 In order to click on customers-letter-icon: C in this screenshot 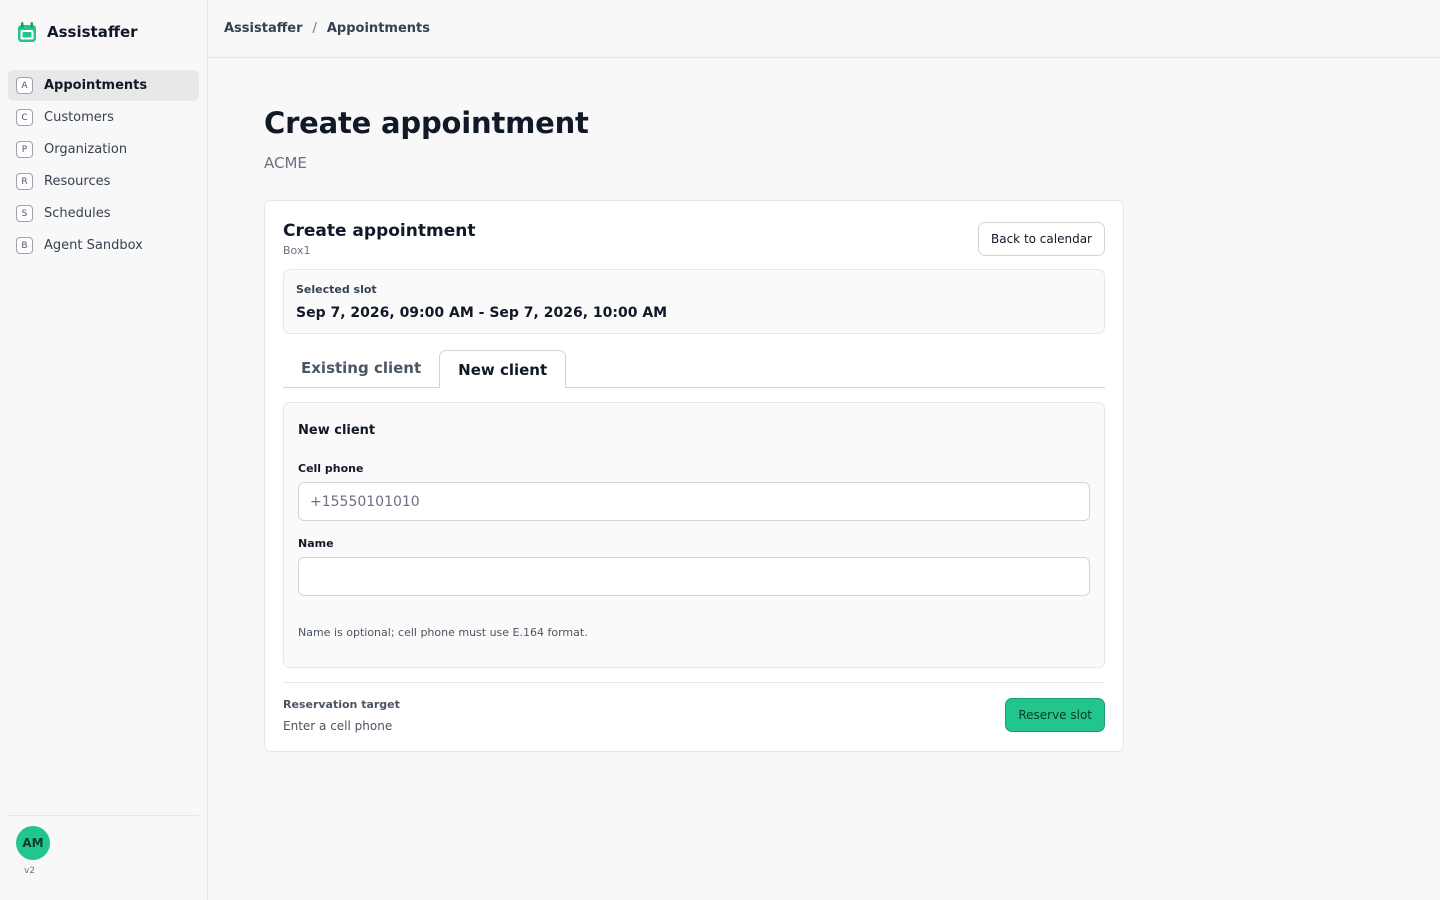, I will do `click(24, 117)`.